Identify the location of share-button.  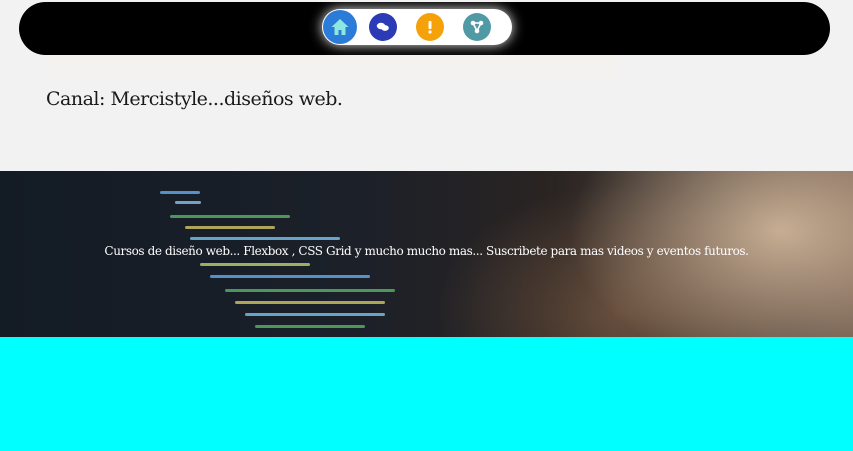
(477, 27).